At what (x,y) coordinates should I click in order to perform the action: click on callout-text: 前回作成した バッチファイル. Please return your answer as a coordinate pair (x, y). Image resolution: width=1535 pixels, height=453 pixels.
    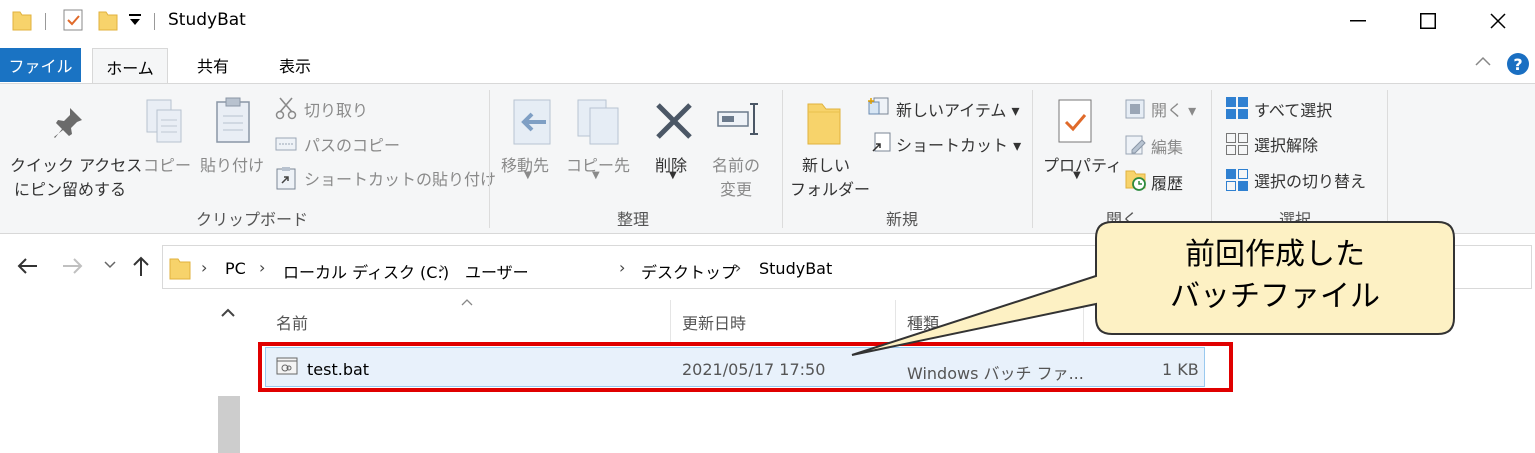
    Looking at the image, I should click on (1275, 276).